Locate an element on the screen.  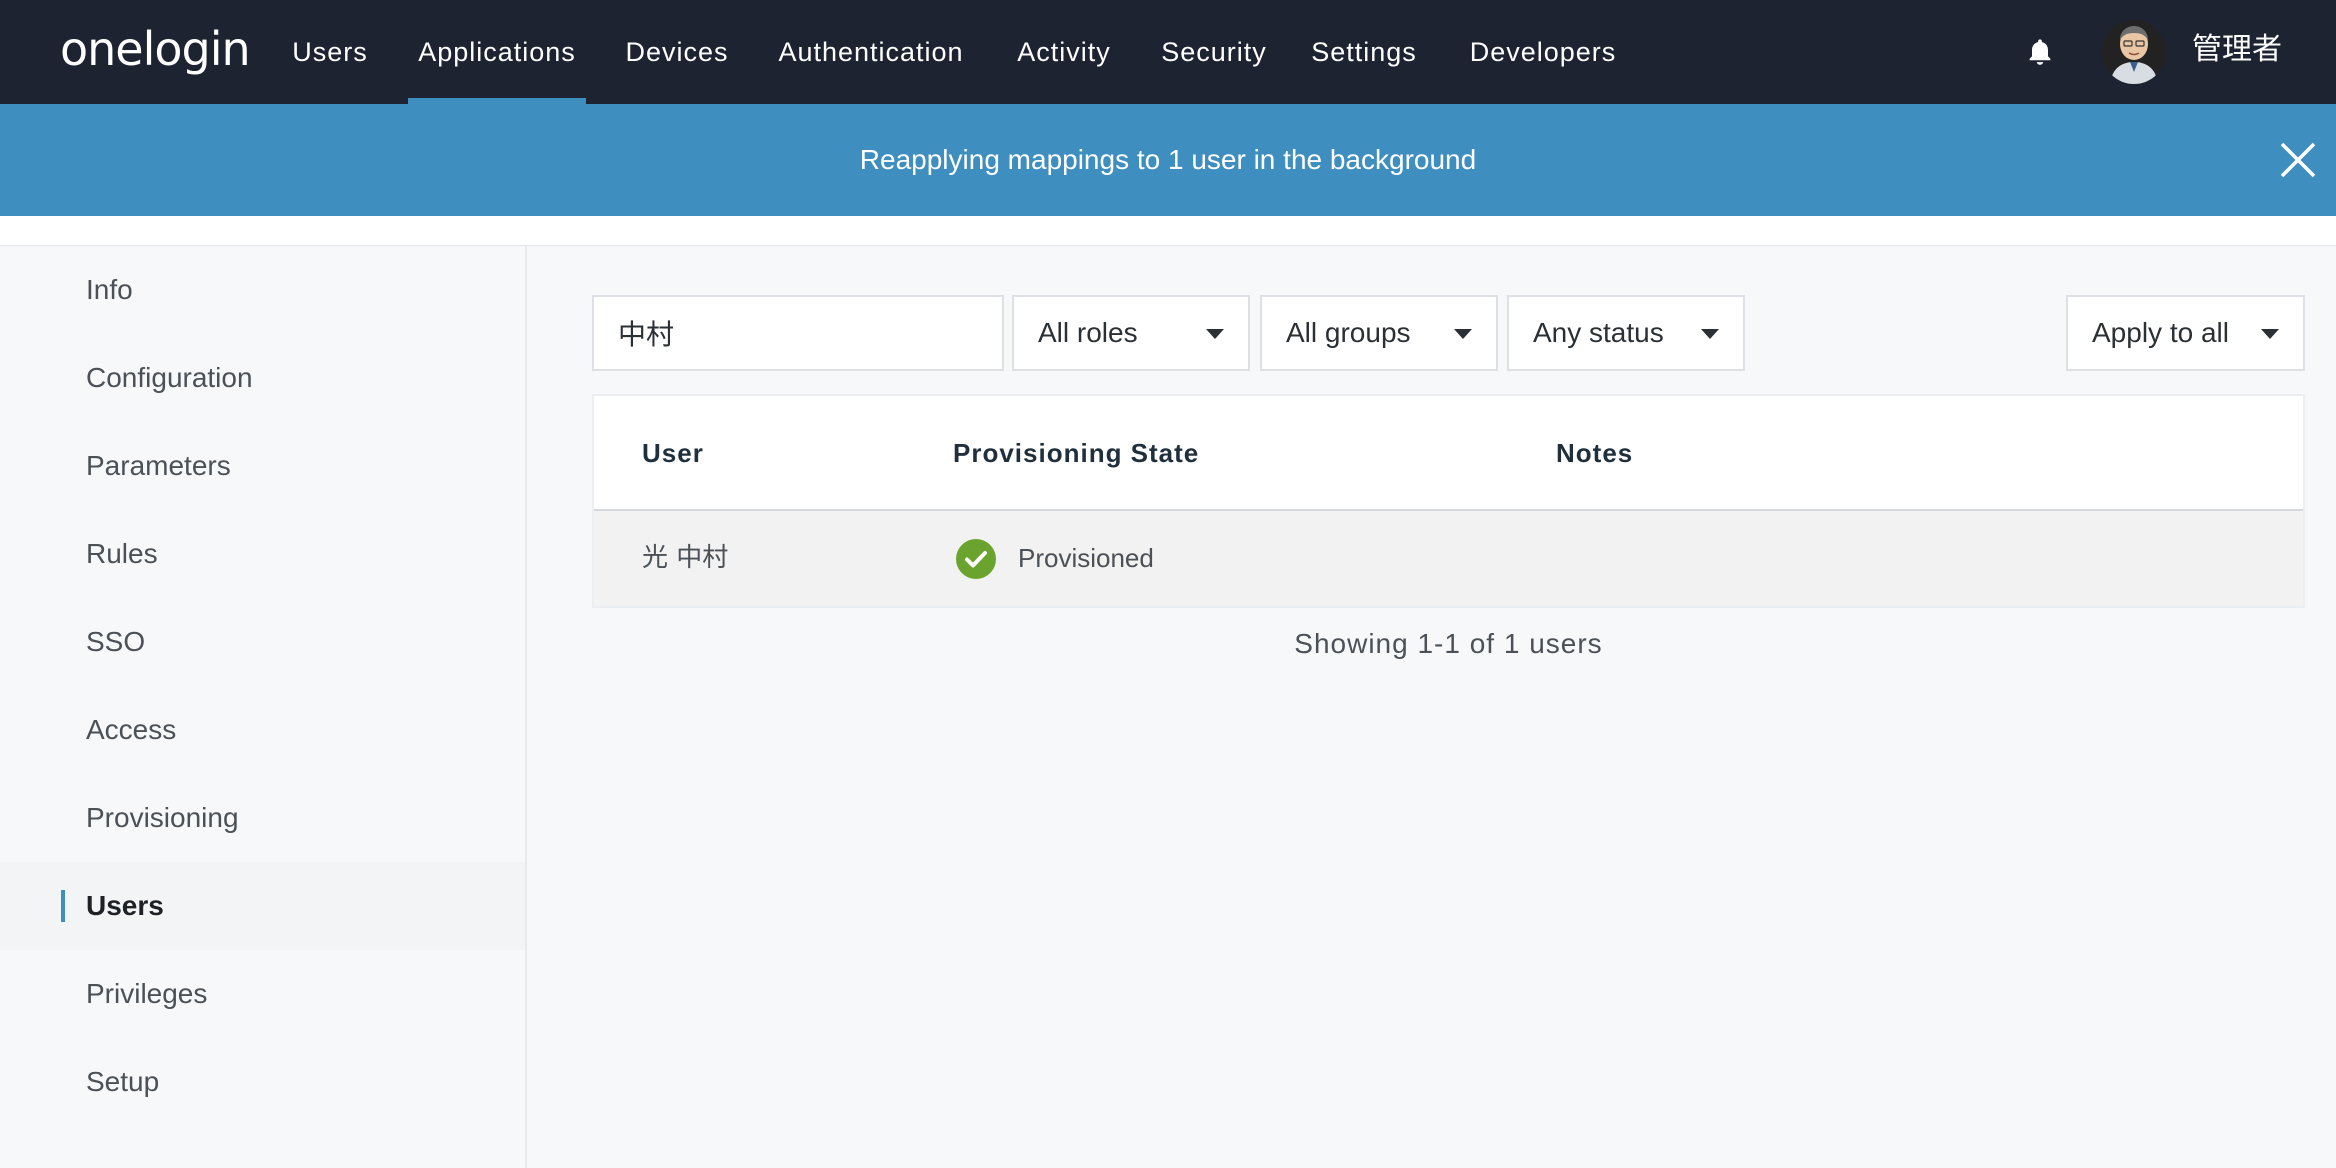
sidebar-item-provisioning: Provisioning is located at coordinates (262, 818).